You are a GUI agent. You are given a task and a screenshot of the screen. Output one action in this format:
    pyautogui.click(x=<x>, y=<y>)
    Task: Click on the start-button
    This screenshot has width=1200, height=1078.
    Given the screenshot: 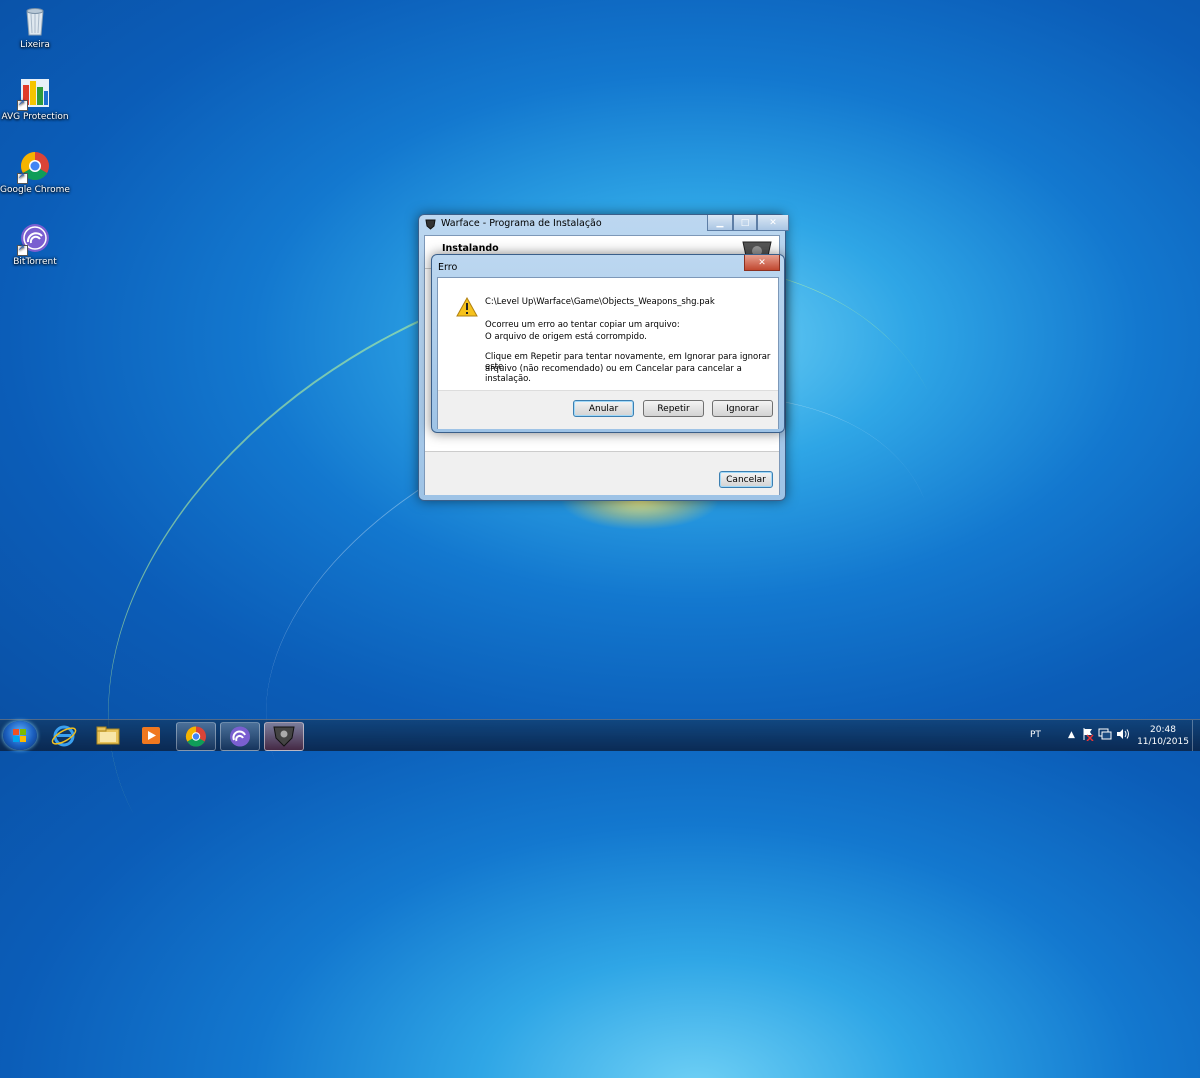 What is the action you would take?
    pyautogui.click(x=20, y=735)
    